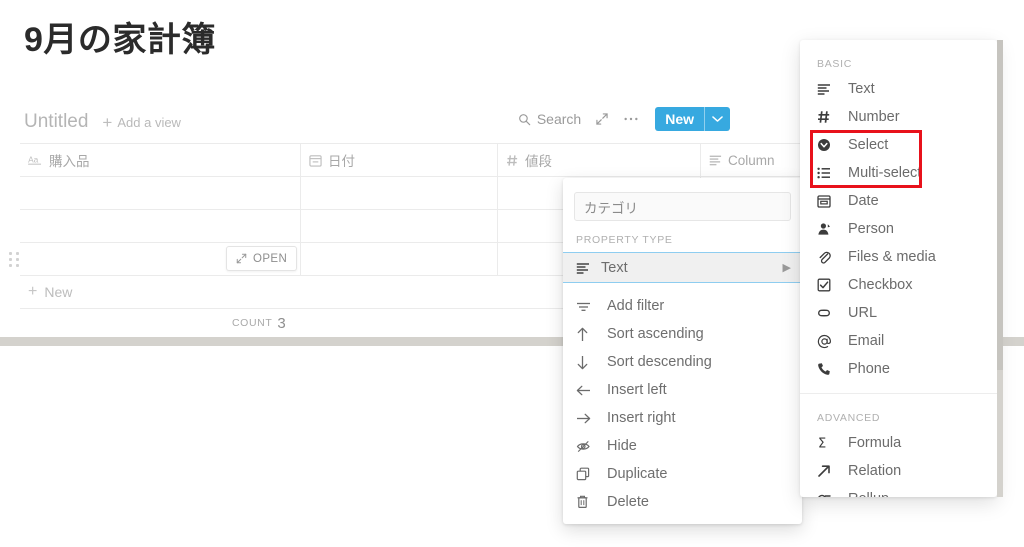 This screenshot has width=1024, height=547. Describe the element at coordinates (868, 145) in the screenshot. I see `type-item-label: Select` at that location.